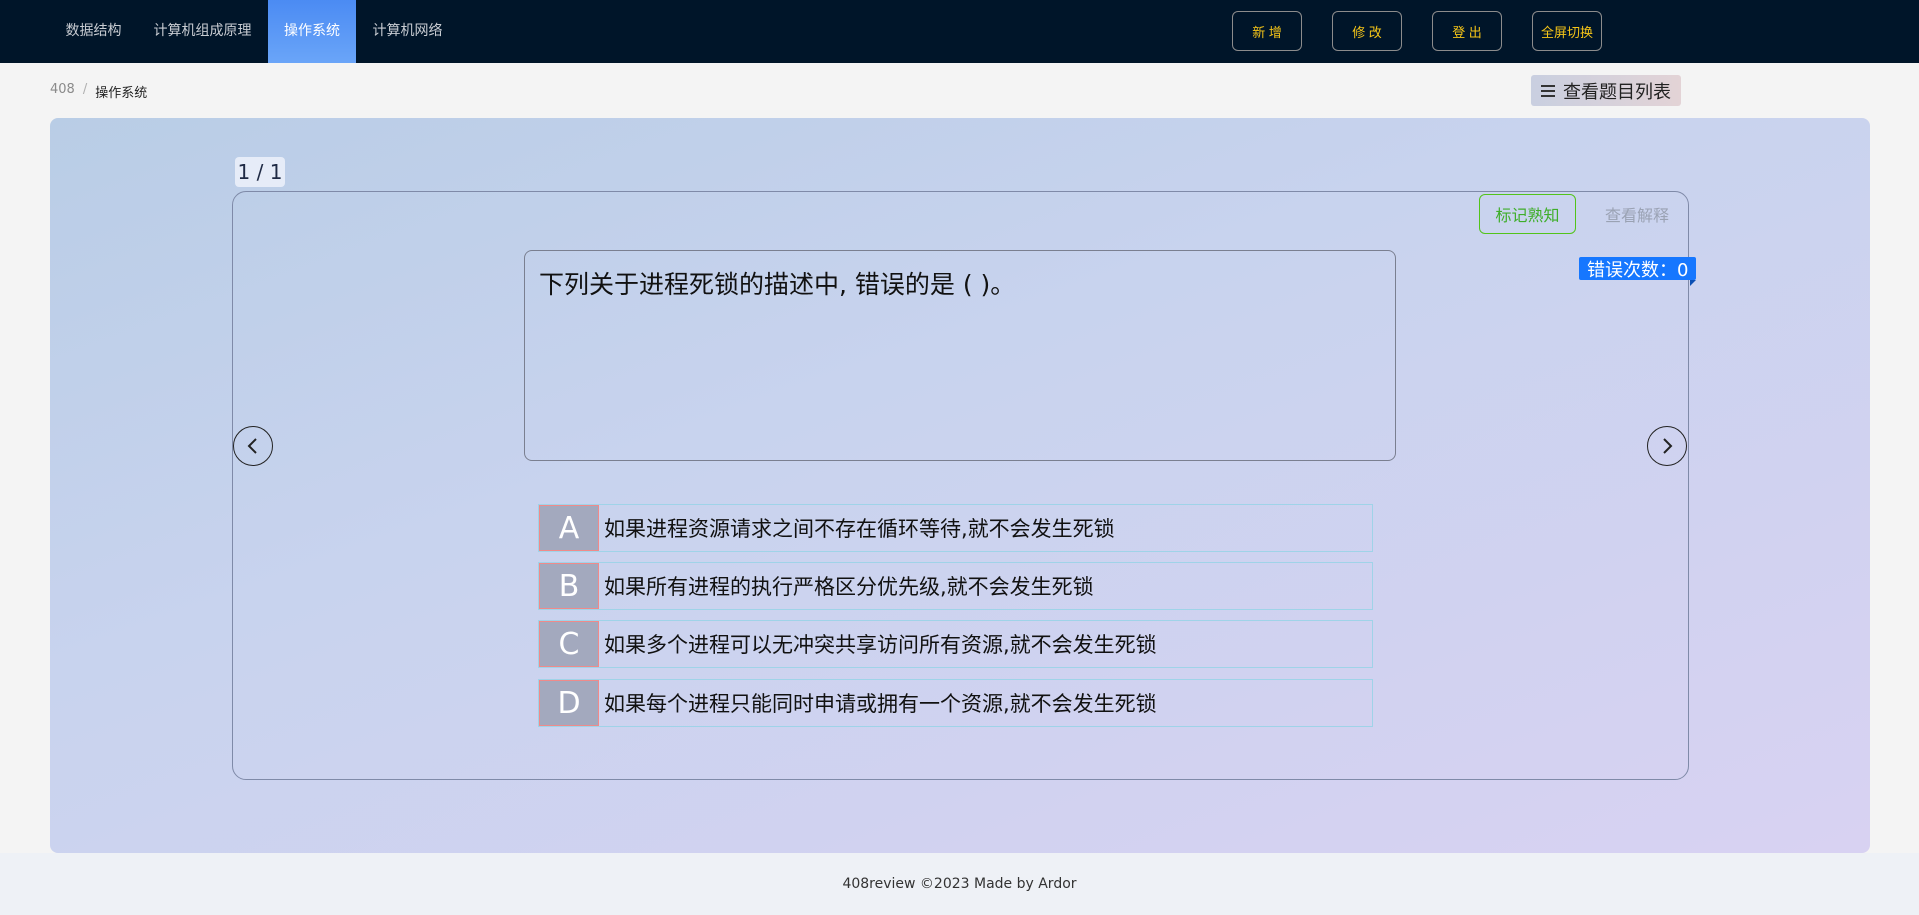 The width and height of the screenshot is (1919, 915). Describe the element at coordinates (859, 529) in the screenshot. I see `option-text: 如果进程资源请求之间不存在循环等待,就不会发生死锁` at that location.